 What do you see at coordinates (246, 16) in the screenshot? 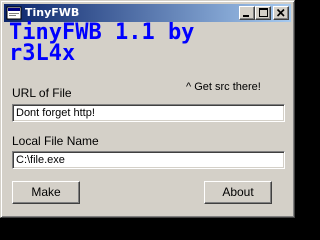
I see `minimize-icon` at bounding box center [246, 16].